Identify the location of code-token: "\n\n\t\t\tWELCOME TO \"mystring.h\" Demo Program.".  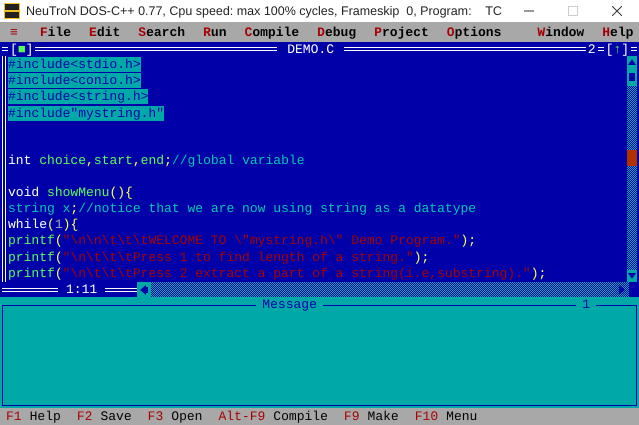
(261, 240).